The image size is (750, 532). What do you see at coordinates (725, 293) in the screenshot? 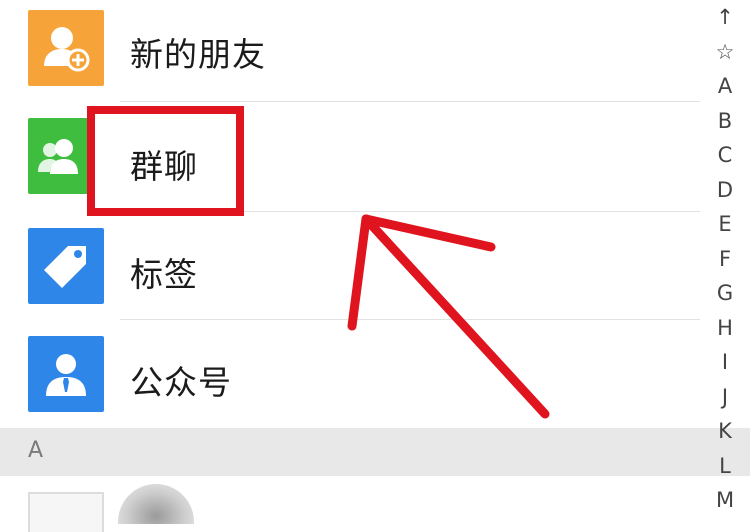
I see `index-item-g: G` at bounding box center [725, 293].